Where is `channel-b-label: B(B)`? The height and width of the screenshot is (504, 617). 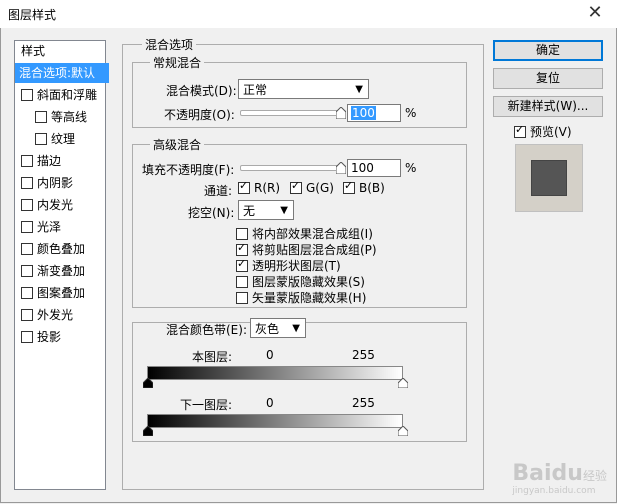
channel-b-label: B(B) is located at coordinates (372, 188).